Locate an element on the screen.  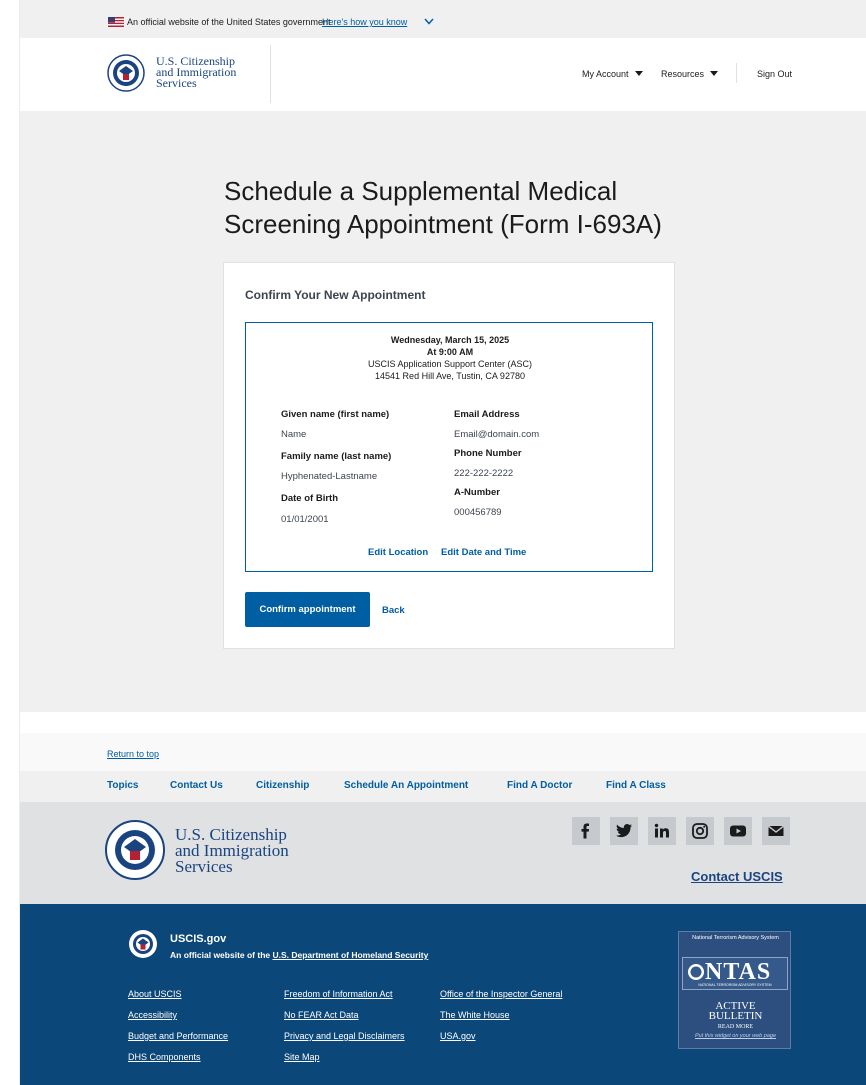
linkedin-icon is located at coordinates (662, 831).